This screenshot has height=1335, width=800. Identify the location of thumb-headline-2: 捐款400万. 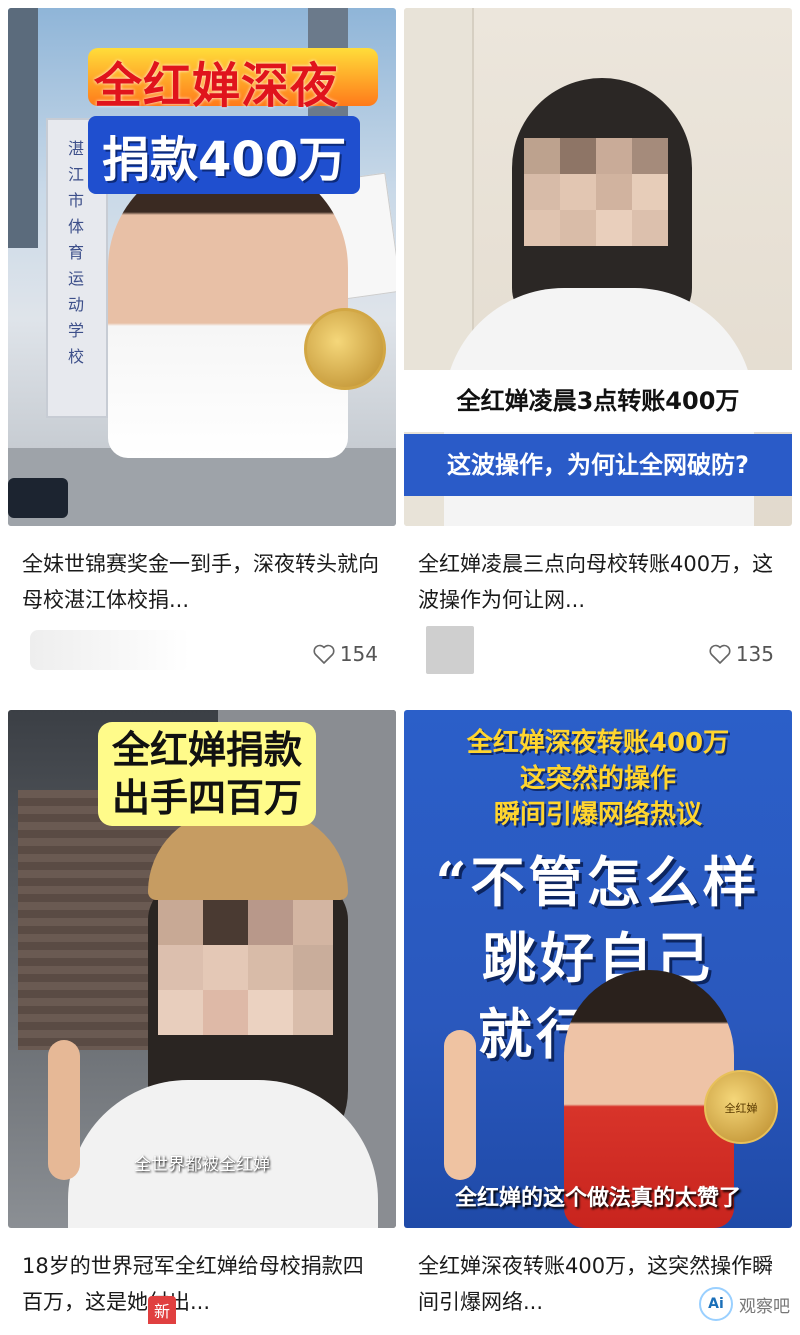
(224, 155).